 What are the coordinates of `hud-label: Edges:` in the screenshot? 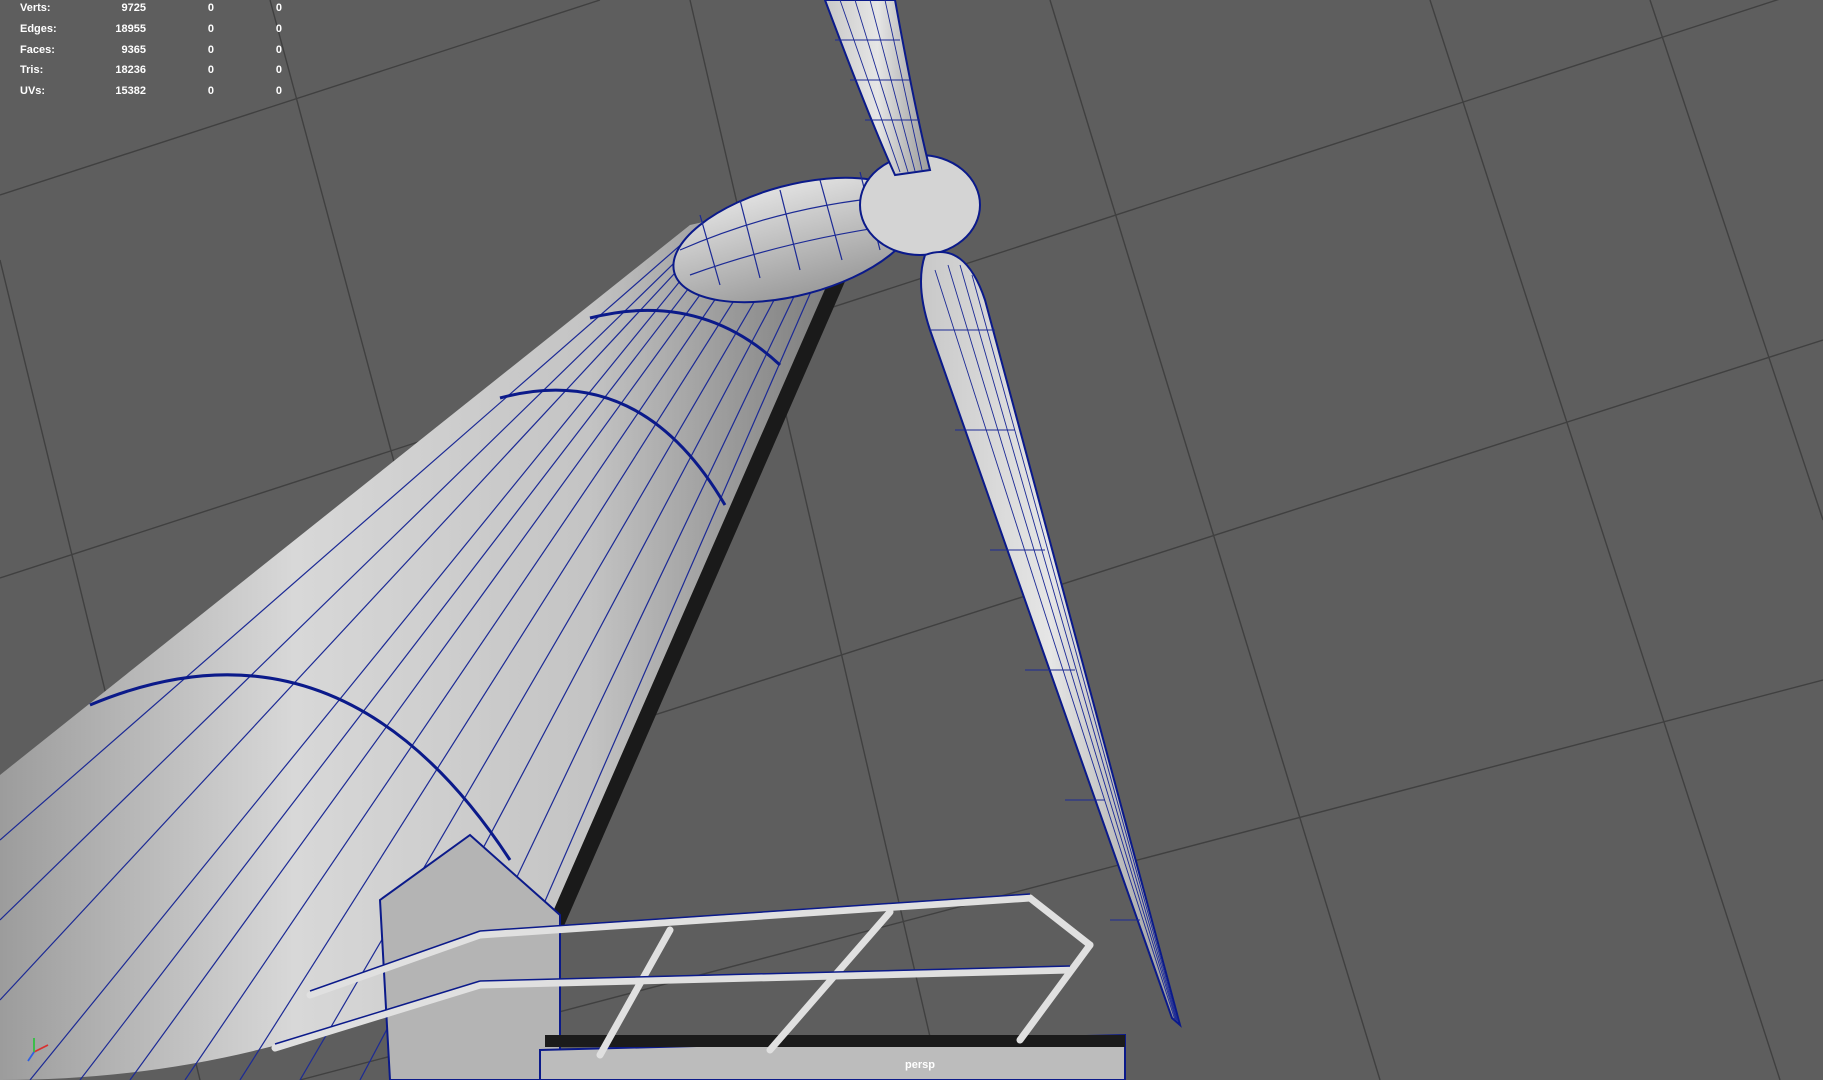 It's located at (38, 28).